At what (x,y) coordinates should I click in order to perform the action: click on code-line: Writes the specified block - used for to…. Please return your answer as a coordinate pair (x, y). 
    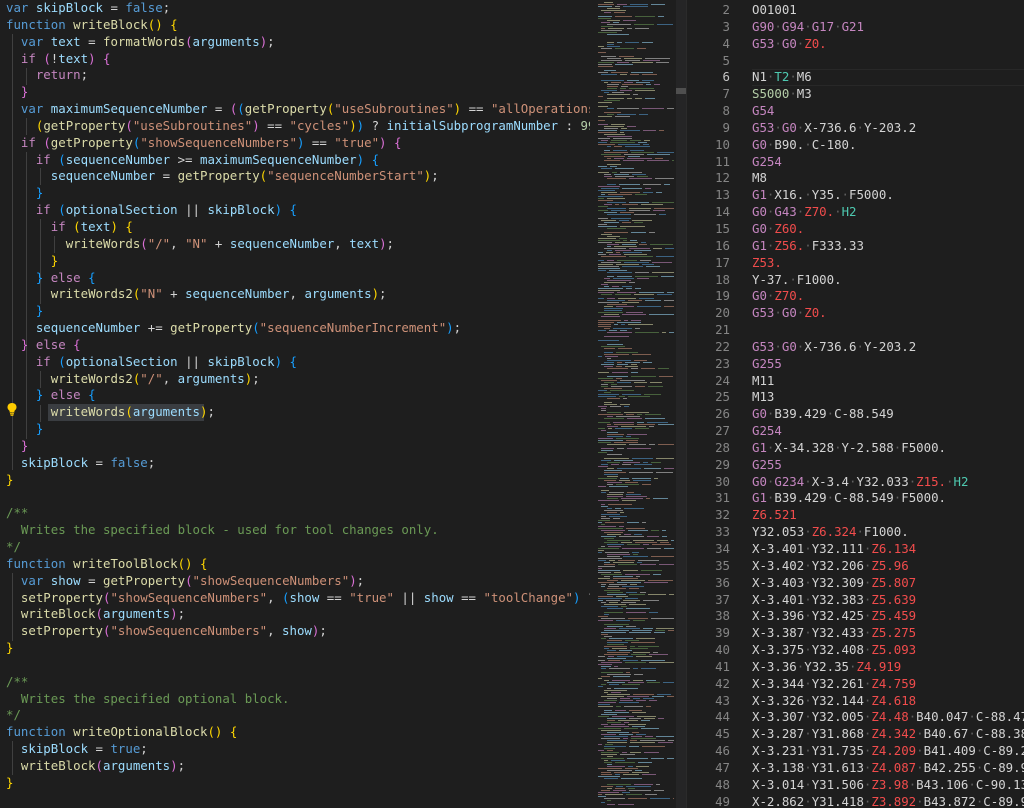
    Looking at the image, I should click on (298, 530).